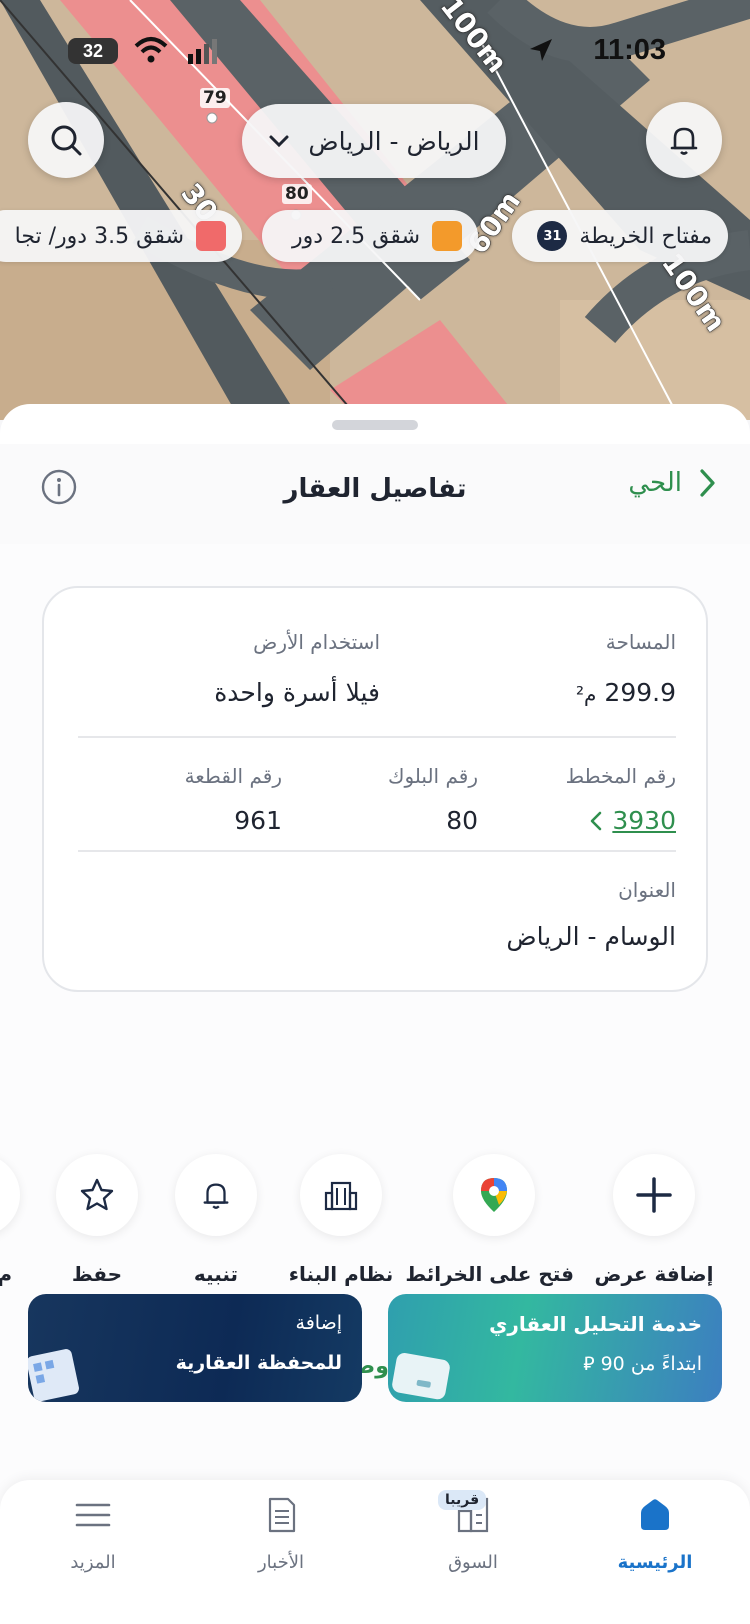  Describe the element at coordinates (258, 820) in the screenshot. I see `parcel-number-value: 961` at that location.